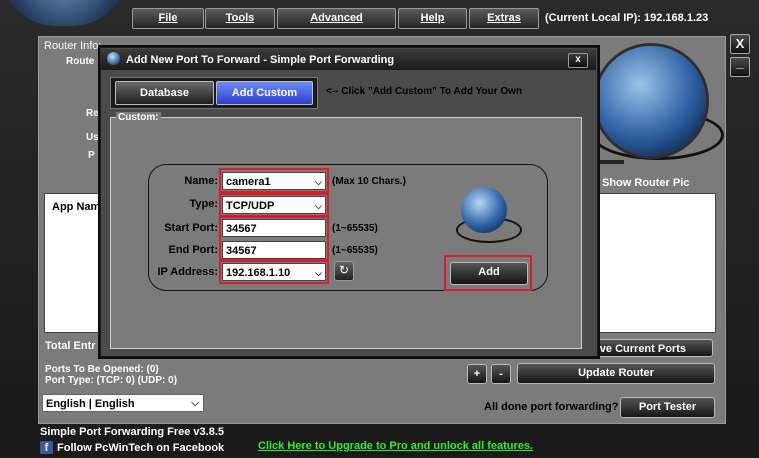 The width and height of the screenshot is (759, 458). Describe the element at coordinates (667, 407) in the screenshot. I see `port-tester-button: Port Tester` at that location.